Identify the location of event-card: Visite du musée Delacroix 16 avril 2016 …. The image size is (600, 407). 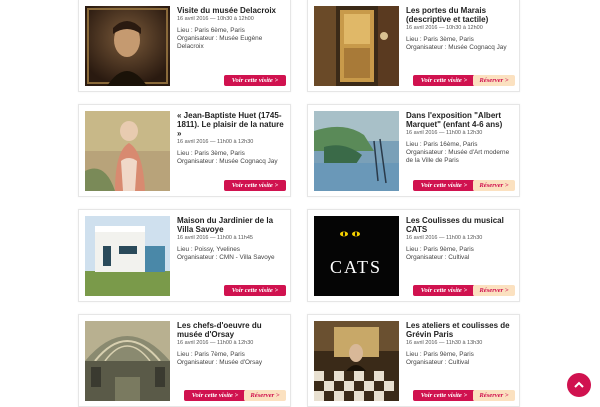
(184, 46).